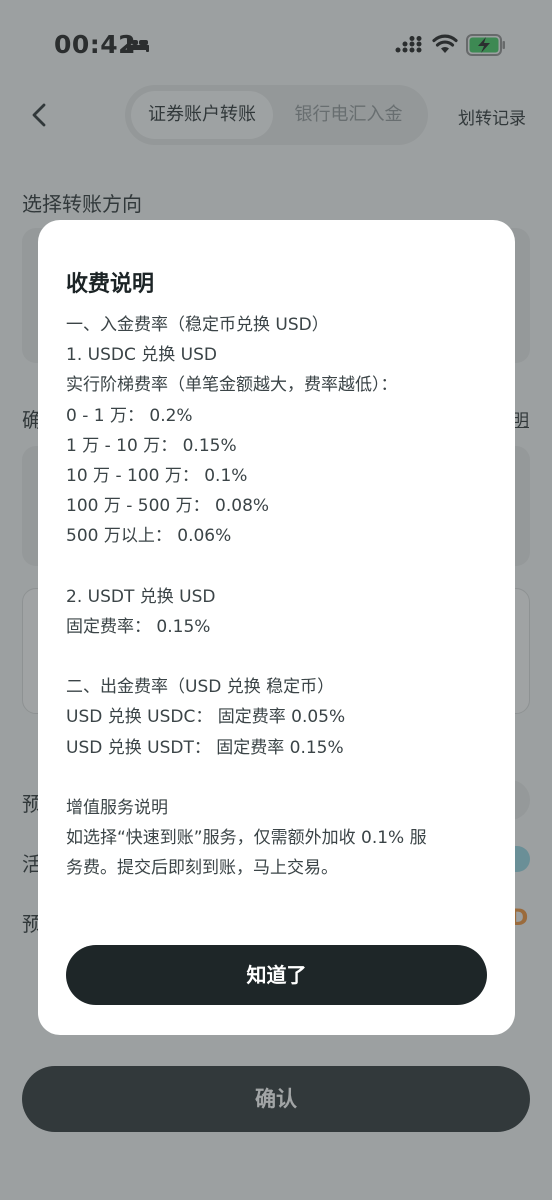 The height and width of the screenshot is (1200, 552). I want to click on modal-line: 1. USDC 兑换 USD, so click(141, 355).